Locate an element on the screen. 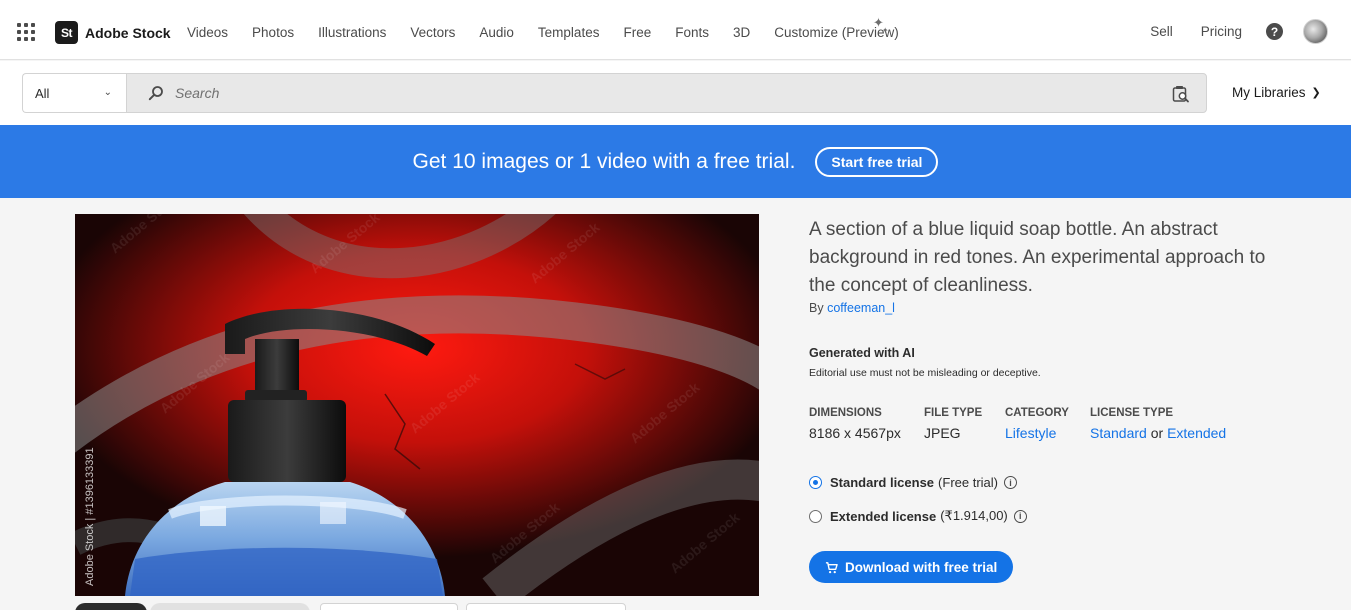 The image size is (1351, 610). download-button-label: Download with free trial is located at coordinates (921, 567).